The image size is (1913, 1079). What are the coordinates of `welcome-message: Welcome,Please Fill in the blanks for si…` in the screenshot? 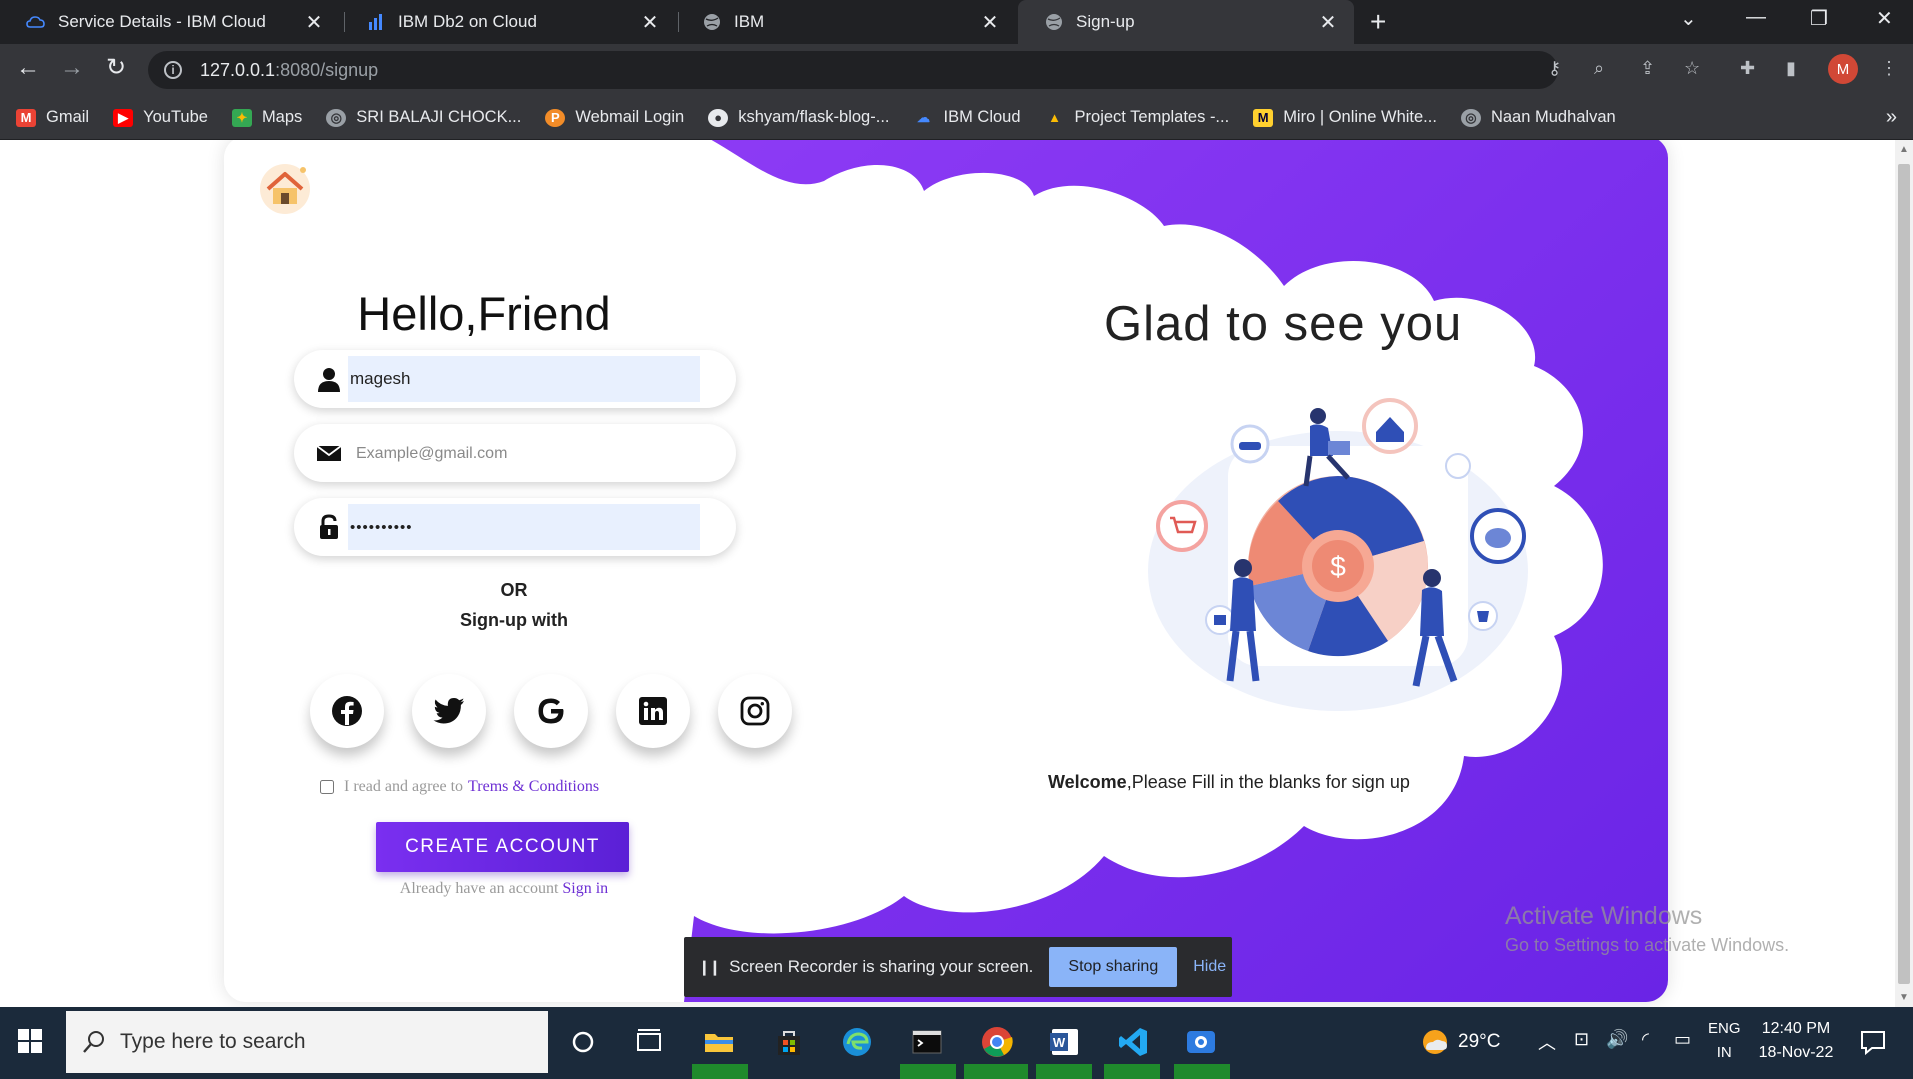 It's located at (1229, 782).